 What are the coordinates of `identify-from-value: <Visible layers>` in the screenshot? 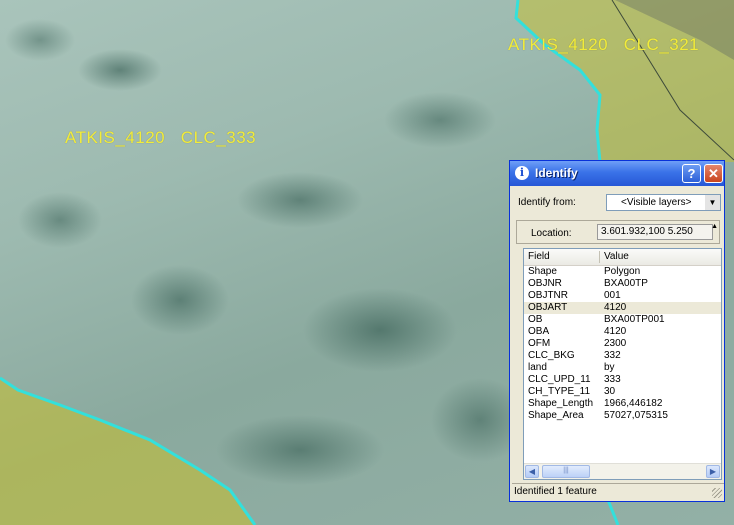 It's located at (656, 202).